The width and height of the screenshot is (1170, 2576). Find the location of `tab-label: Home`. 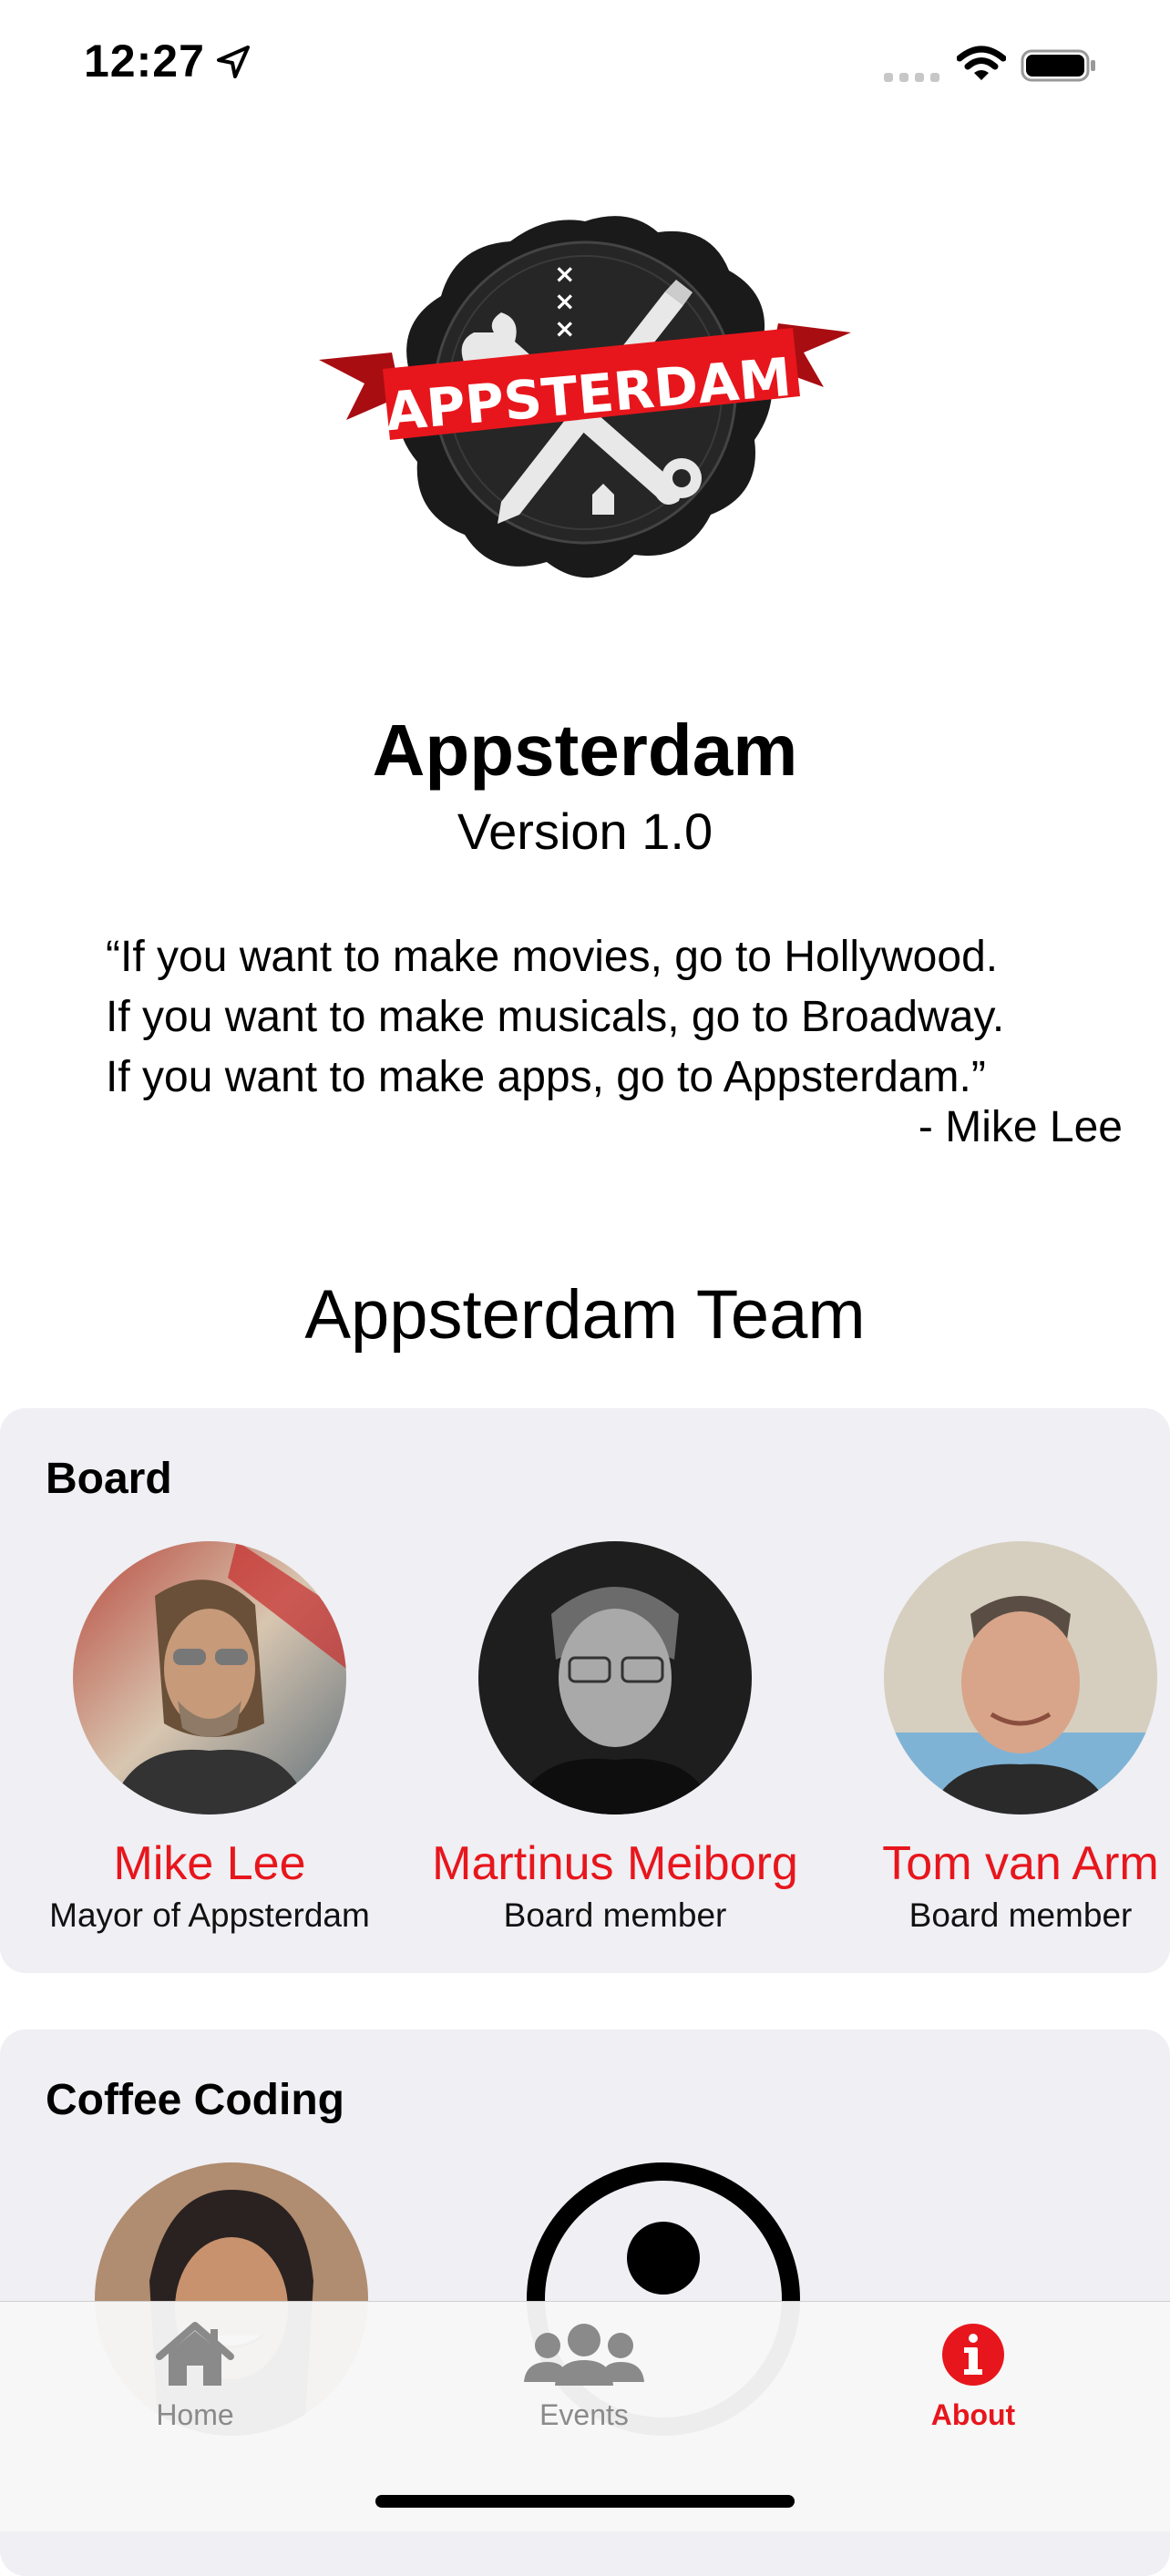

tab-label: Home is located at coordinates (195, 2414).